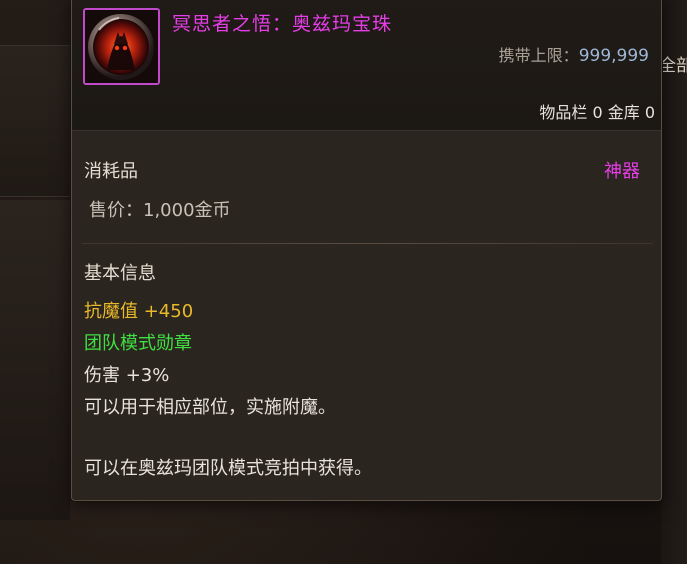 The width and height of the screenshot is (687, 564). Describe the element at coordinates (228, 468) in the screenshot. I see `item-obtain-info: 可以在奥兹玛团队模式竞拍中获得。` at that location.